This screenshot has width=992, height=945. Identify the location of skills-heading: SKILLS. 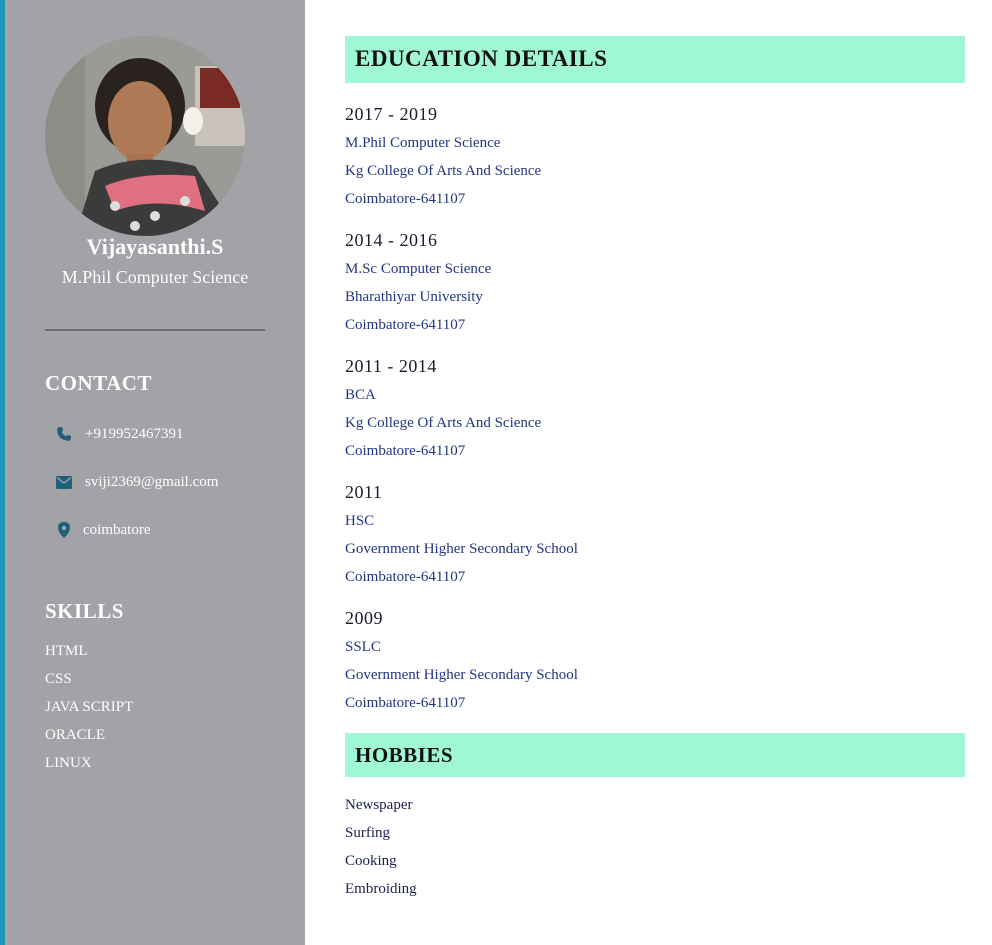
(84, 611).